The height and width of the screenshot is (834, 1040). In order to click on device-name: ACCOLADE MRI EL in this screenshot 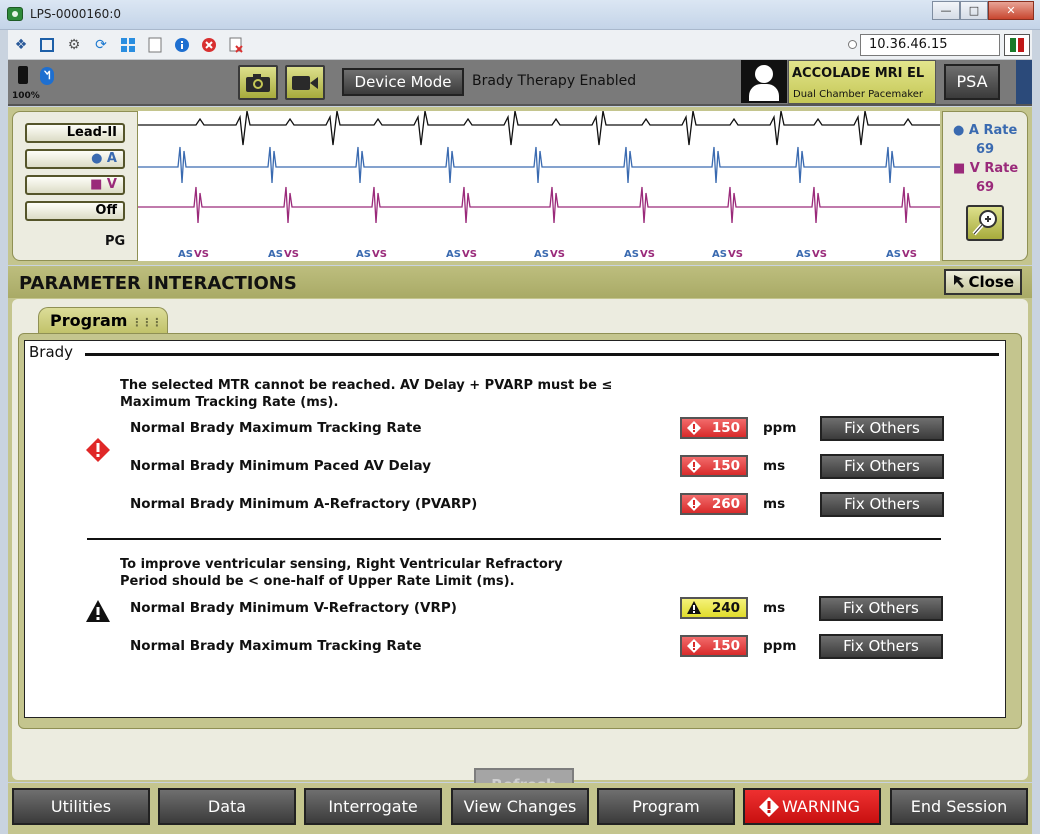, I will do `click(858, 73)`.